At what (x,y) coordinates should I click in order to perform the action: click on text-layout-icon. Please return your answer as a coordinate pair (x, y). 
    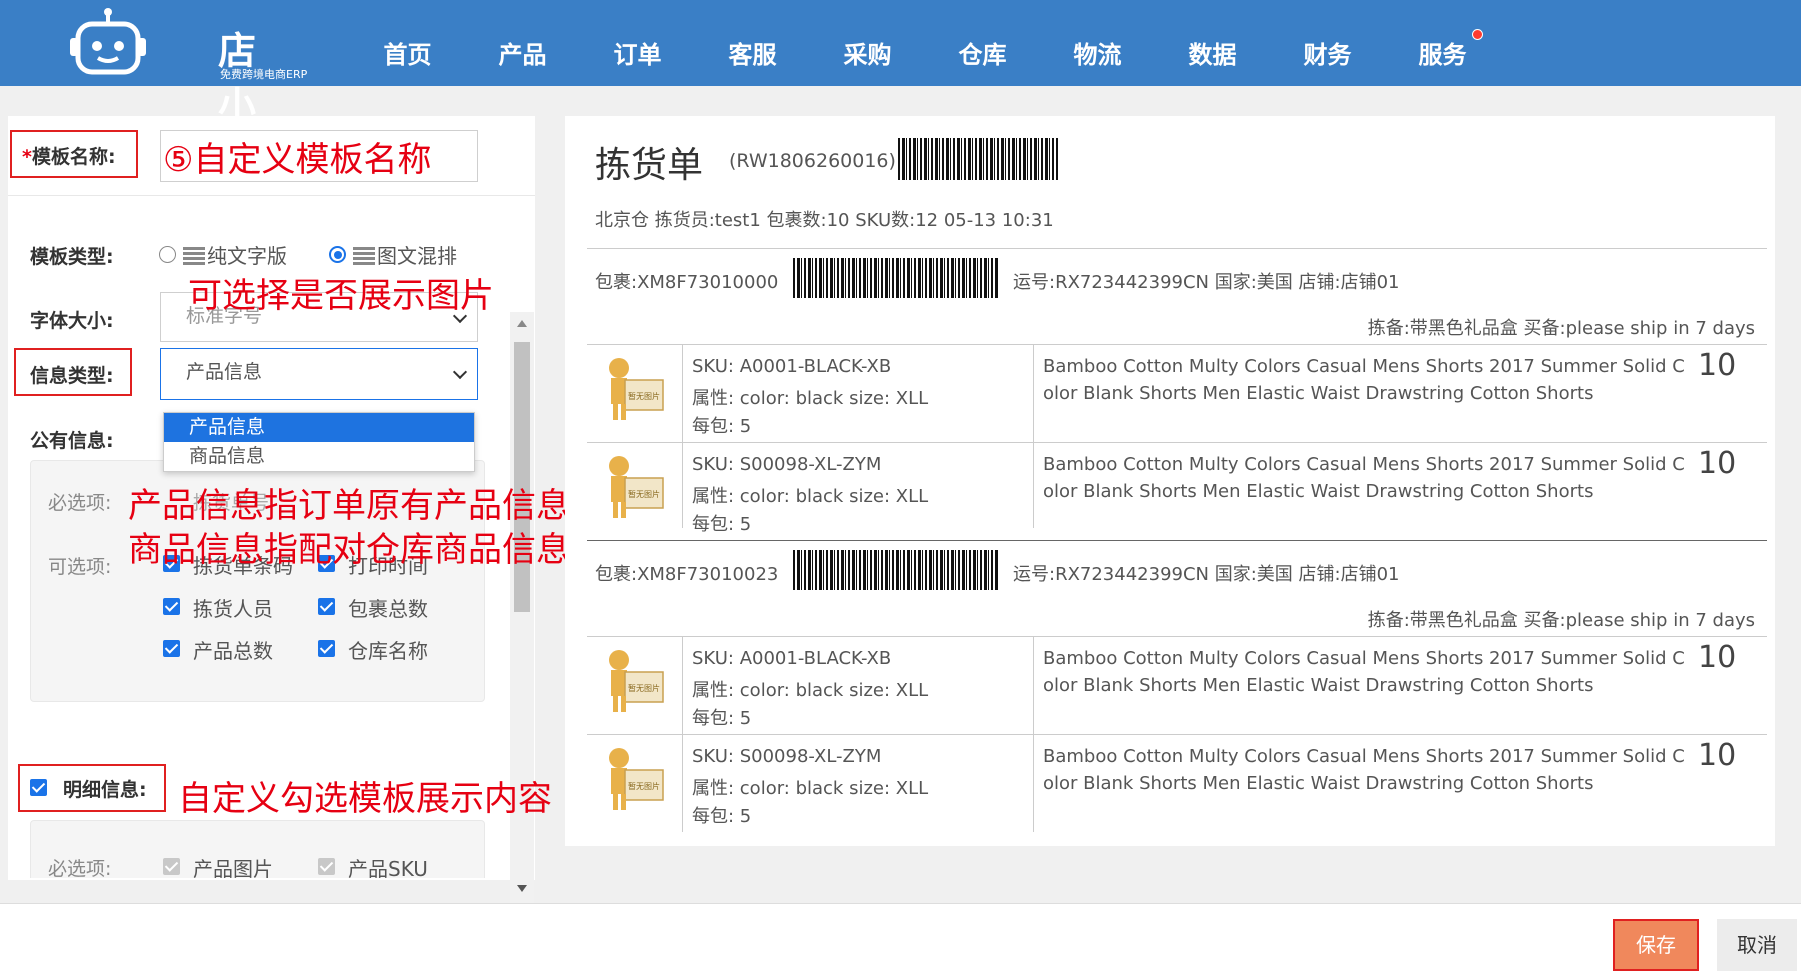
    Looking at the image, I should click on (194, 256).